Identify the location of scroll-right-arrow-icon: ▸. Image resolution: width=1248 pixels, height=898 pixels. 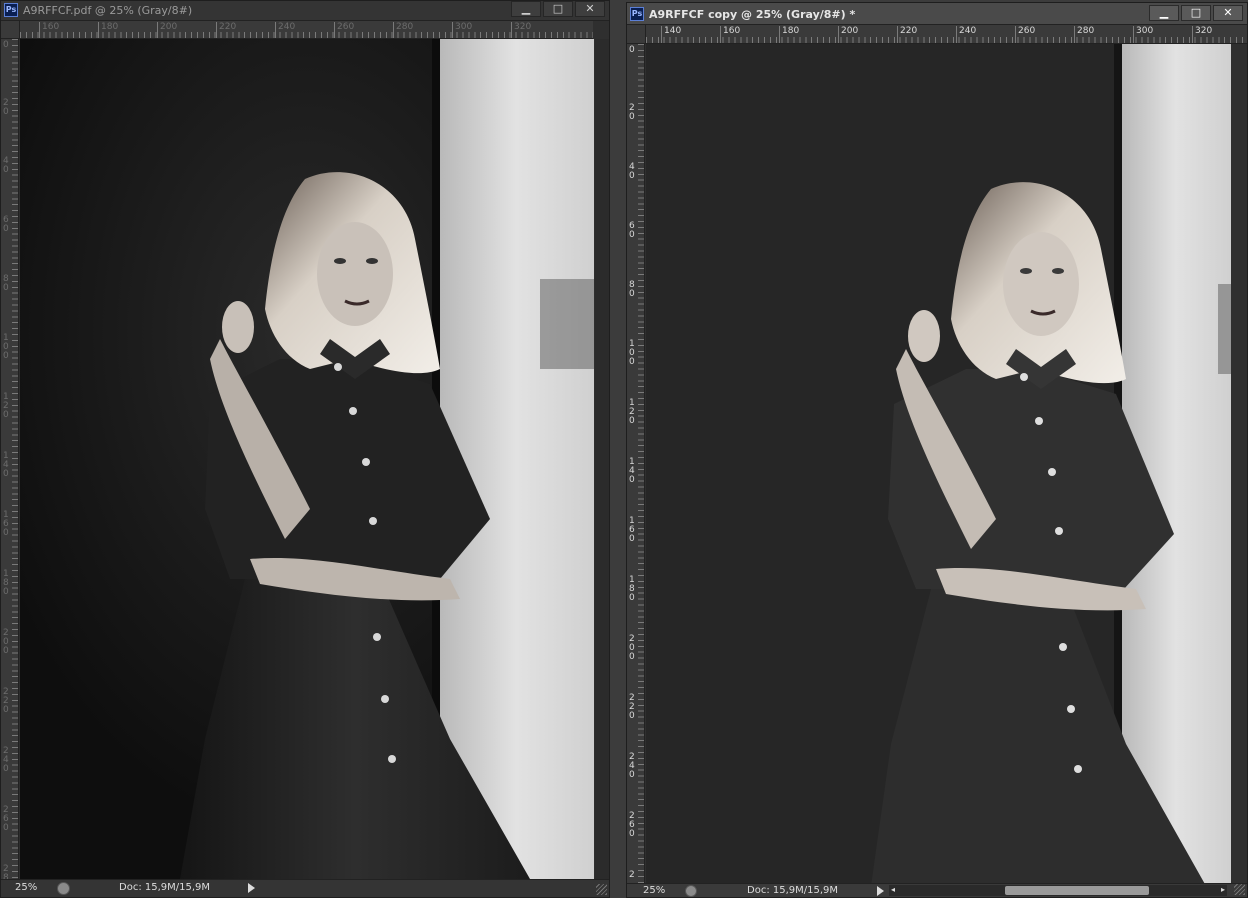
(1223, 889).